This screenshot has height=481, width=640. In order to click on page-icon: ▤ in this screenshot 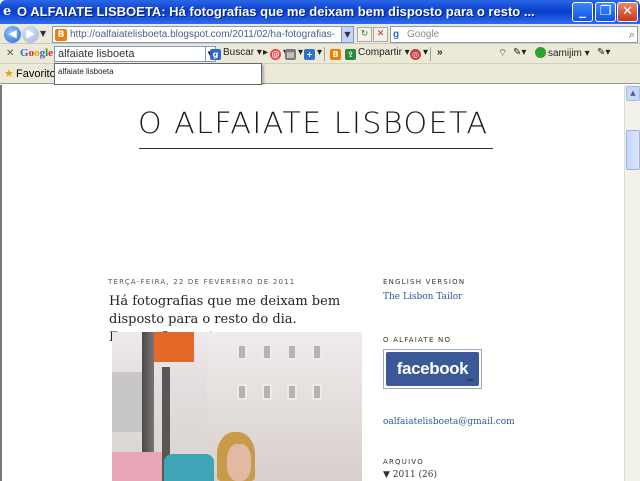, I will do `click(290, 54)`.